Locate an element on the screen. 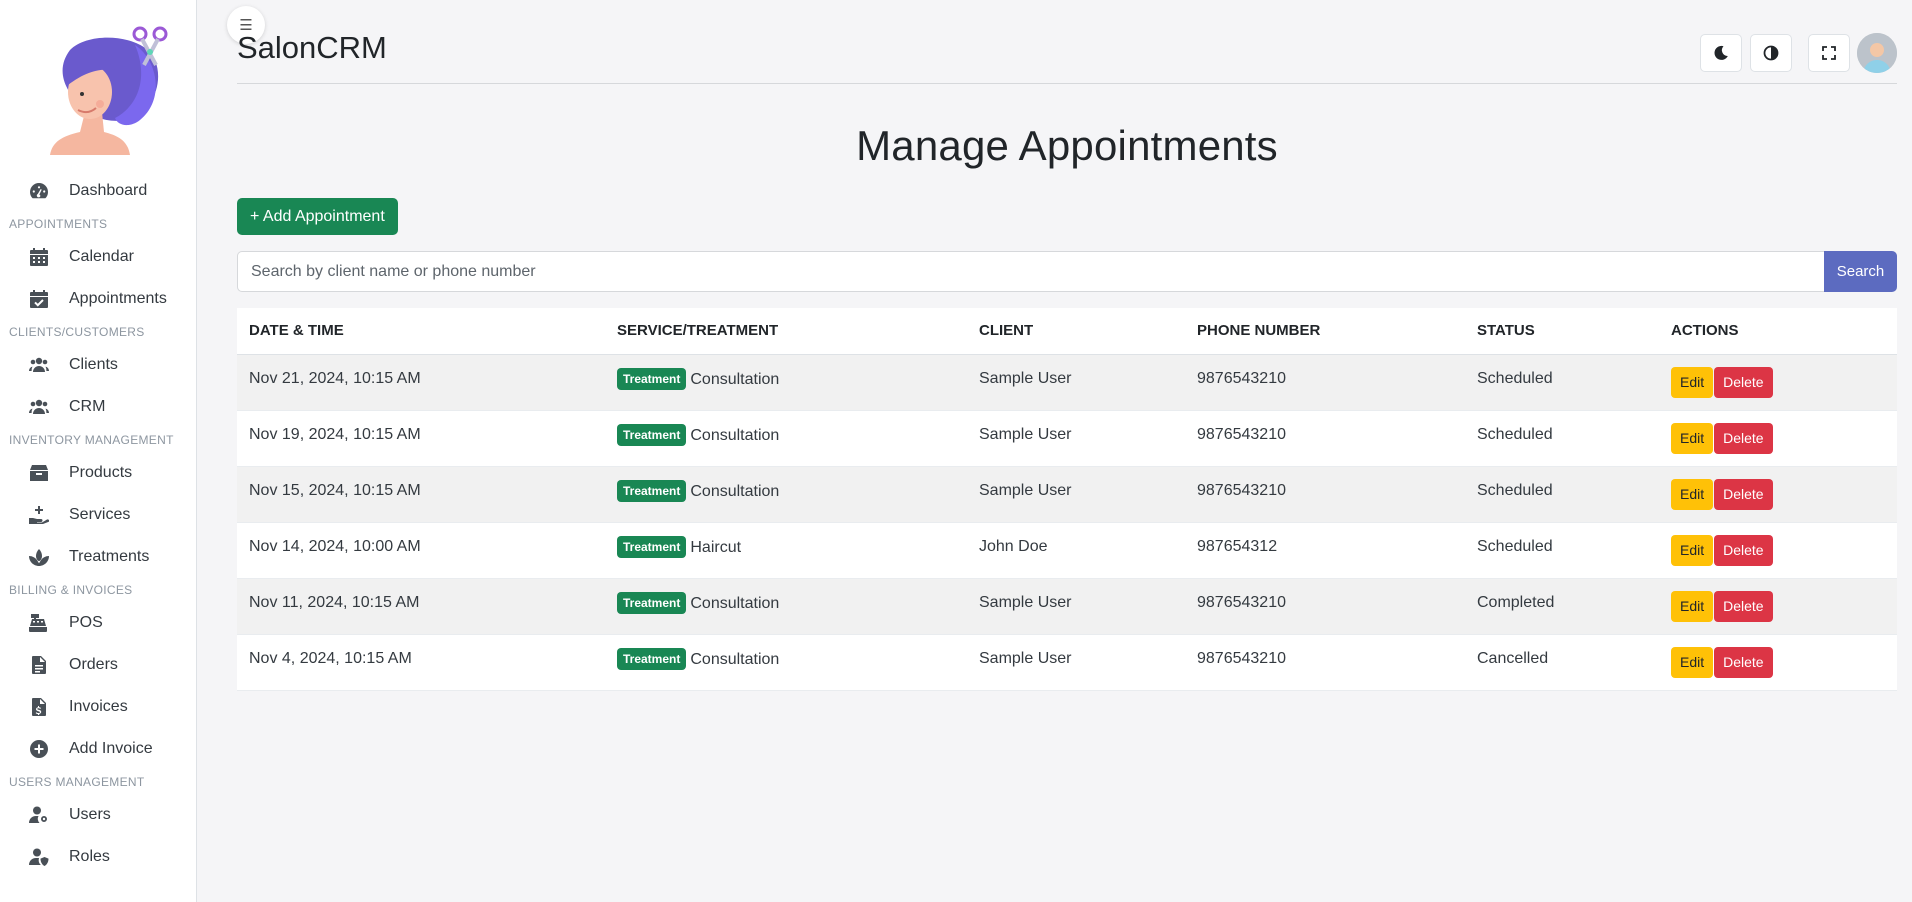  status-text: Scheduled is located at coordinates (1515, 434).